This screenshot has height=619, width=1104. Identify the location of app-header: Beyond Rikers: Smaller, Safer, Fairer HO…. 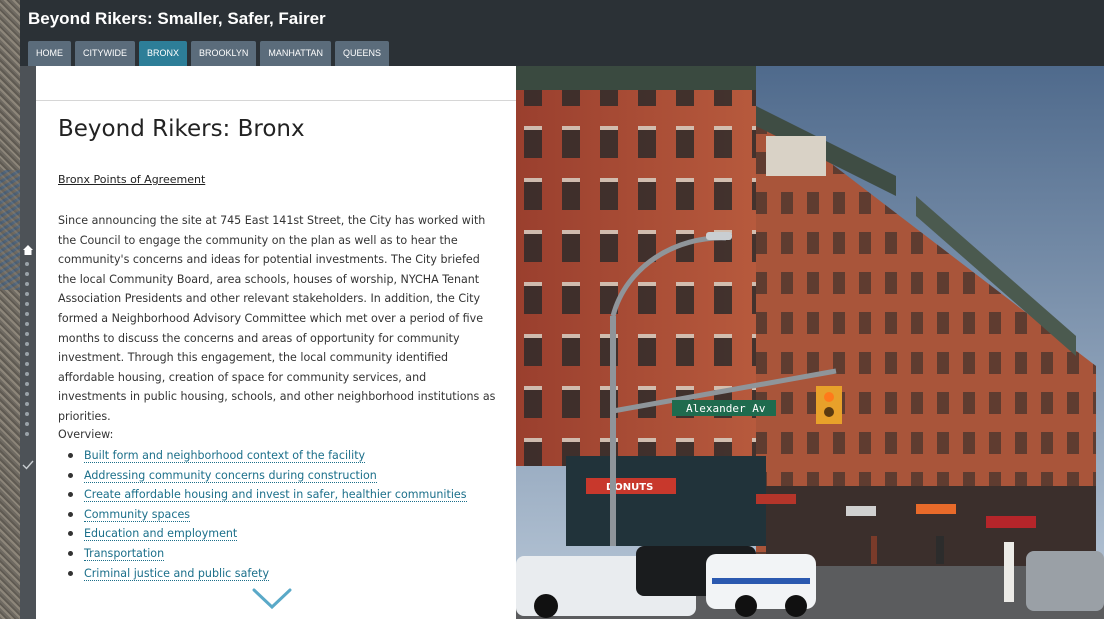
(562, 33).